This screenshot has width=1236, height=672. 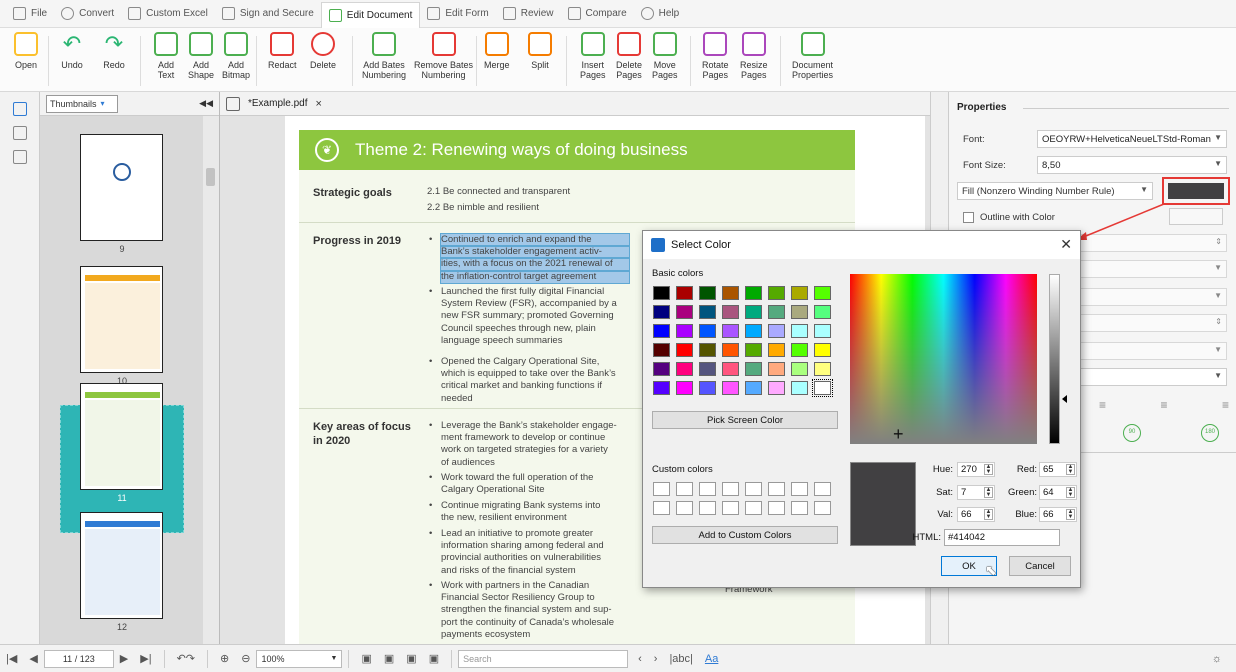 I want to click on view-continuous-icon: ▣, so click(x=389, y=658).